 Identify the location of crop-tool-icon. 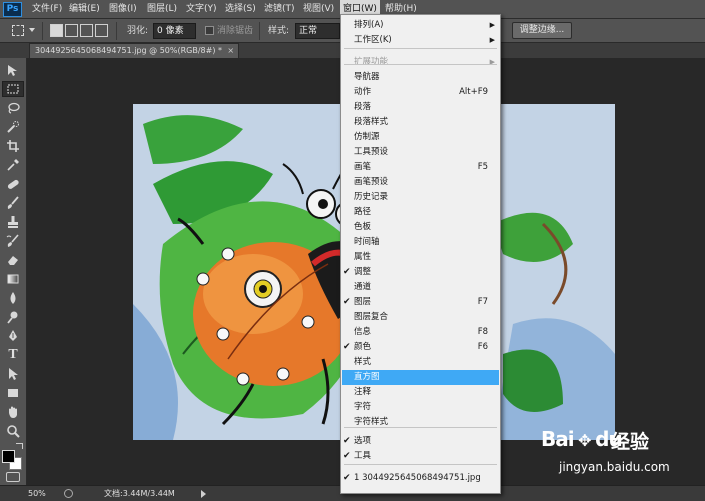
(13, 146).